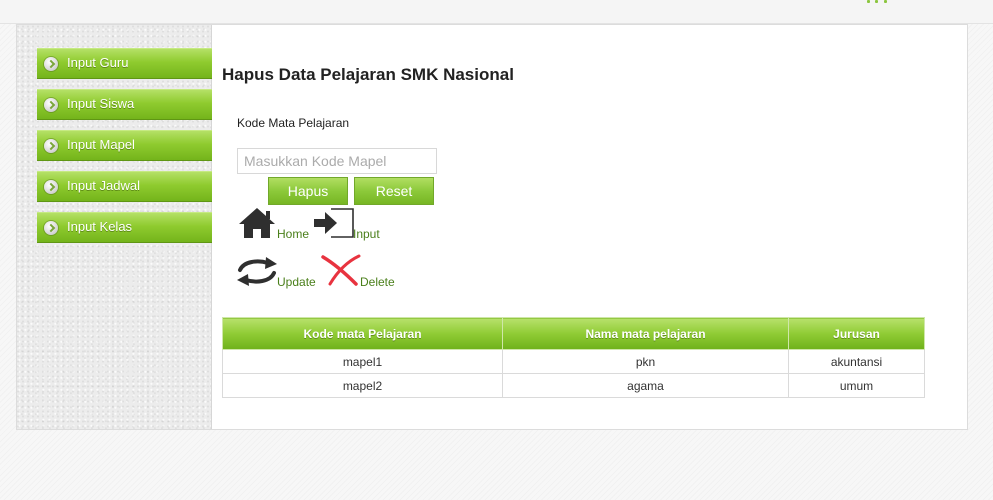 Image resolution: width=993 pixels, height=500 pixels. I want to click on column-header-kode: Kode mata Pelajaran, so click(362, 333).